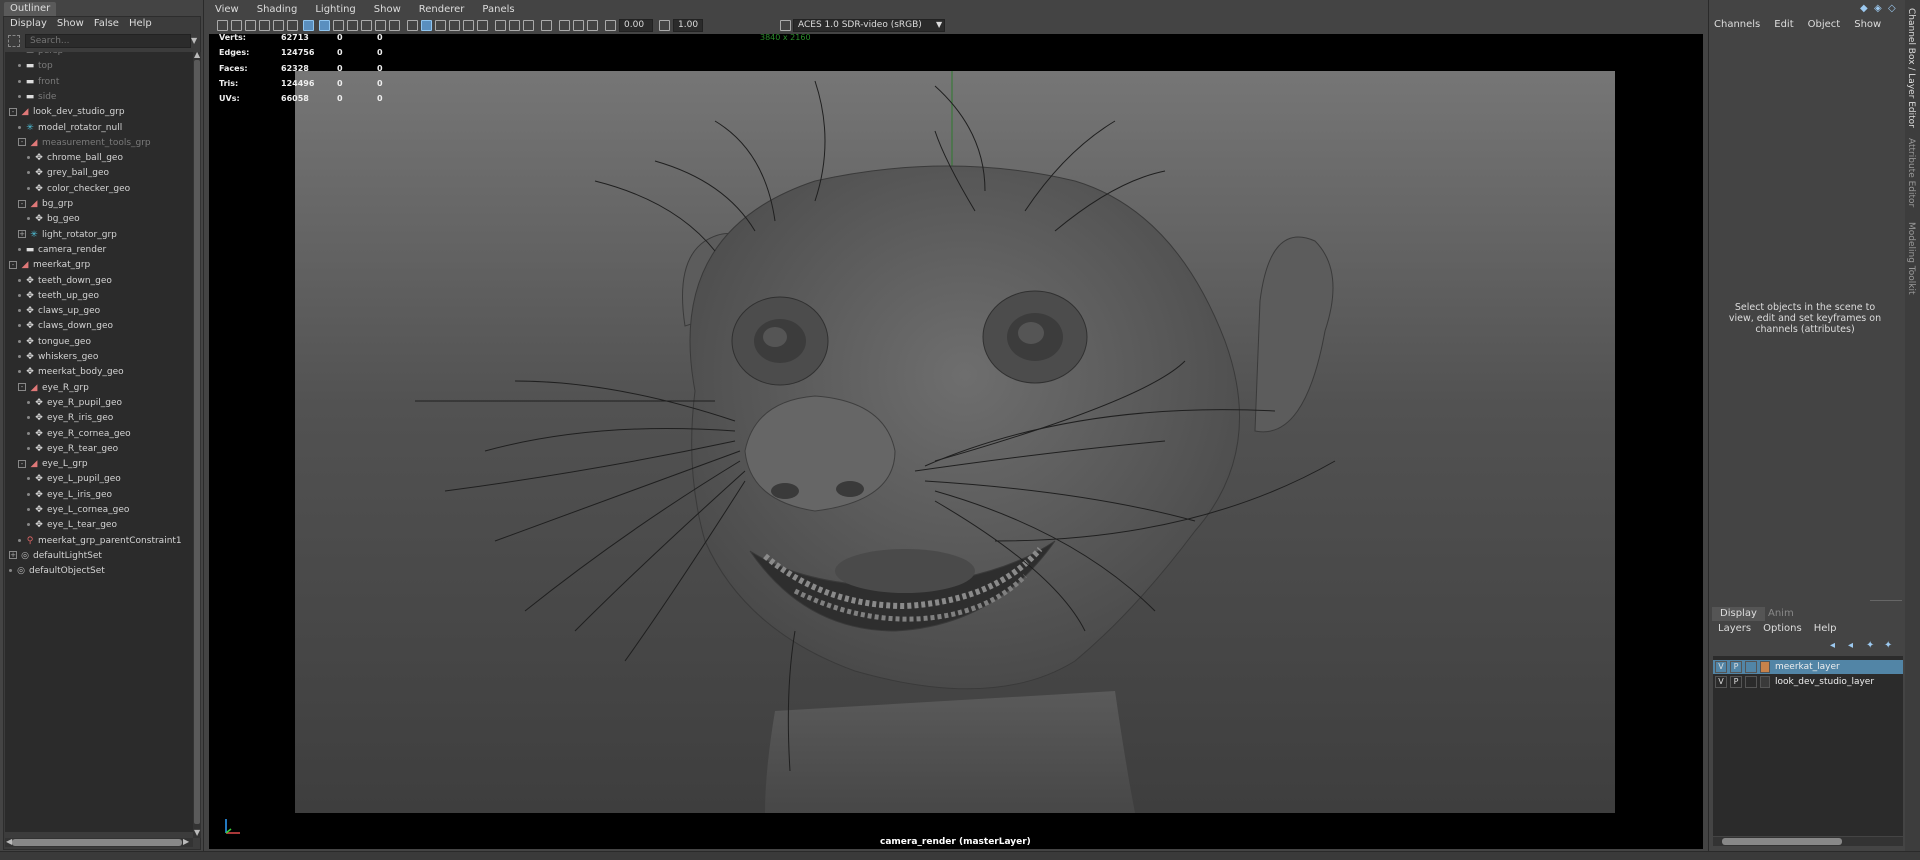  I want to click on layer-menu-help: Help, so click(1825, 628).